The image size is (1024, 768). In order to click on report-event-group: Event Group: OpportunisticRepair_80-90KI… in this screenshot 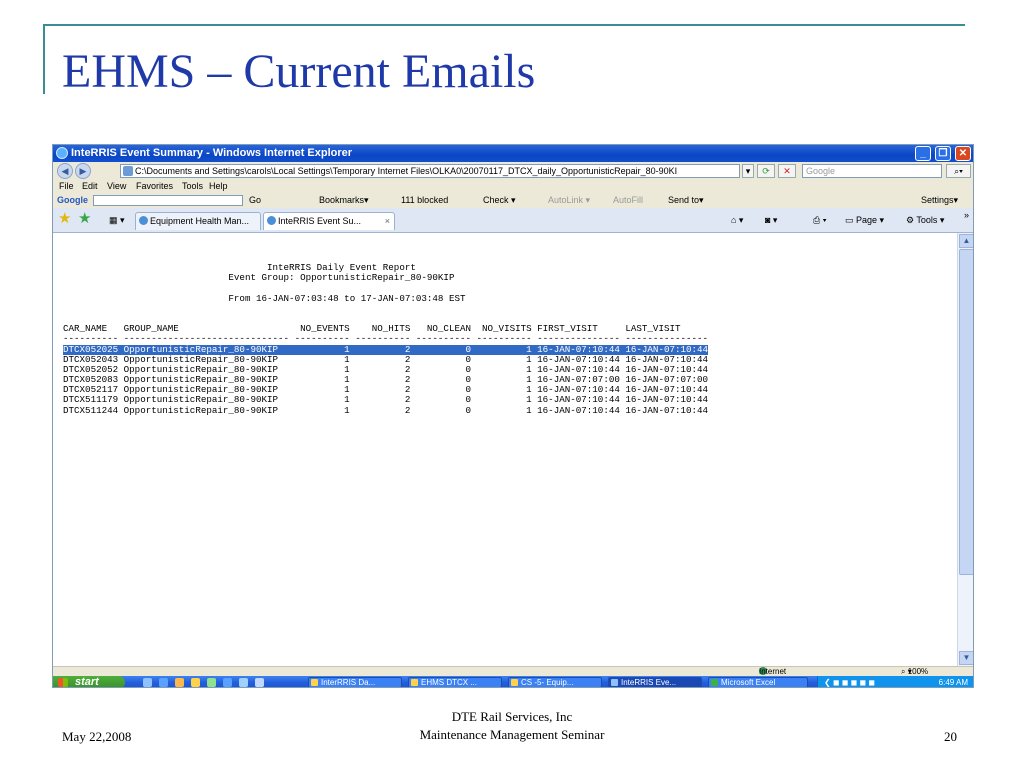, I will do `click(259, 278)`.